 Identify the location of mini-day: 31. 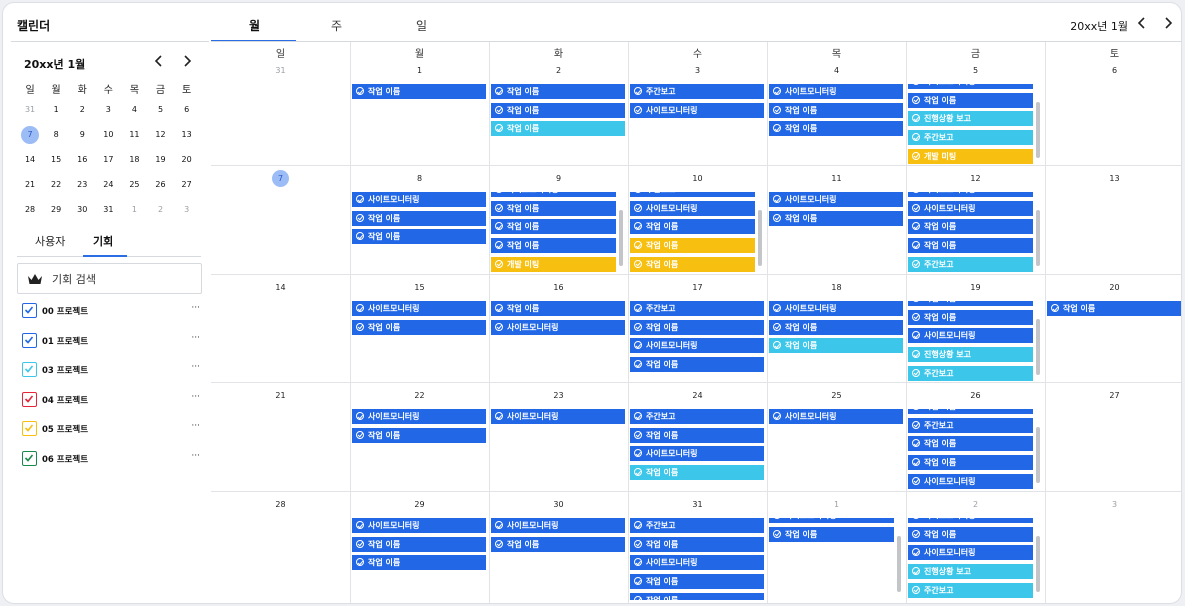
(108, 209).